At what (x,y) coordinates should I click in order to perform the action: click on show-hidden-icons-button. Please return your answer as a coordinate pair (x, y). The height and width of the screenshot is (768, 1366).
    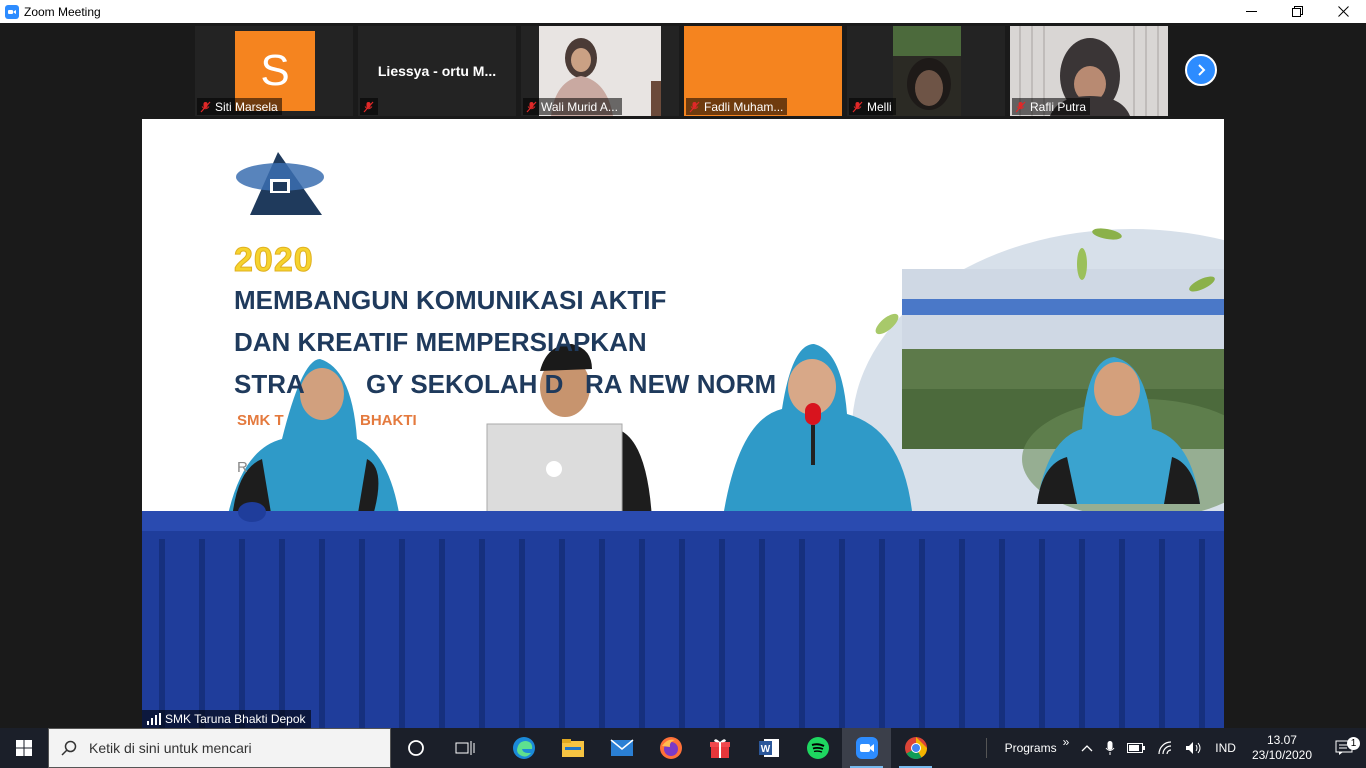
    Looking at the image, I should click on (1087, 748).